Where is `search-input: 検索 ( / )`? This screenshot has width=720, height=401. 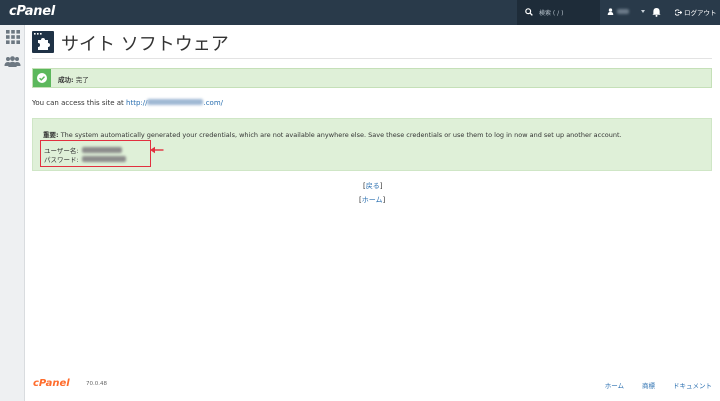 search-input: 検索 ( / ) is located at coordinates (558, 12).